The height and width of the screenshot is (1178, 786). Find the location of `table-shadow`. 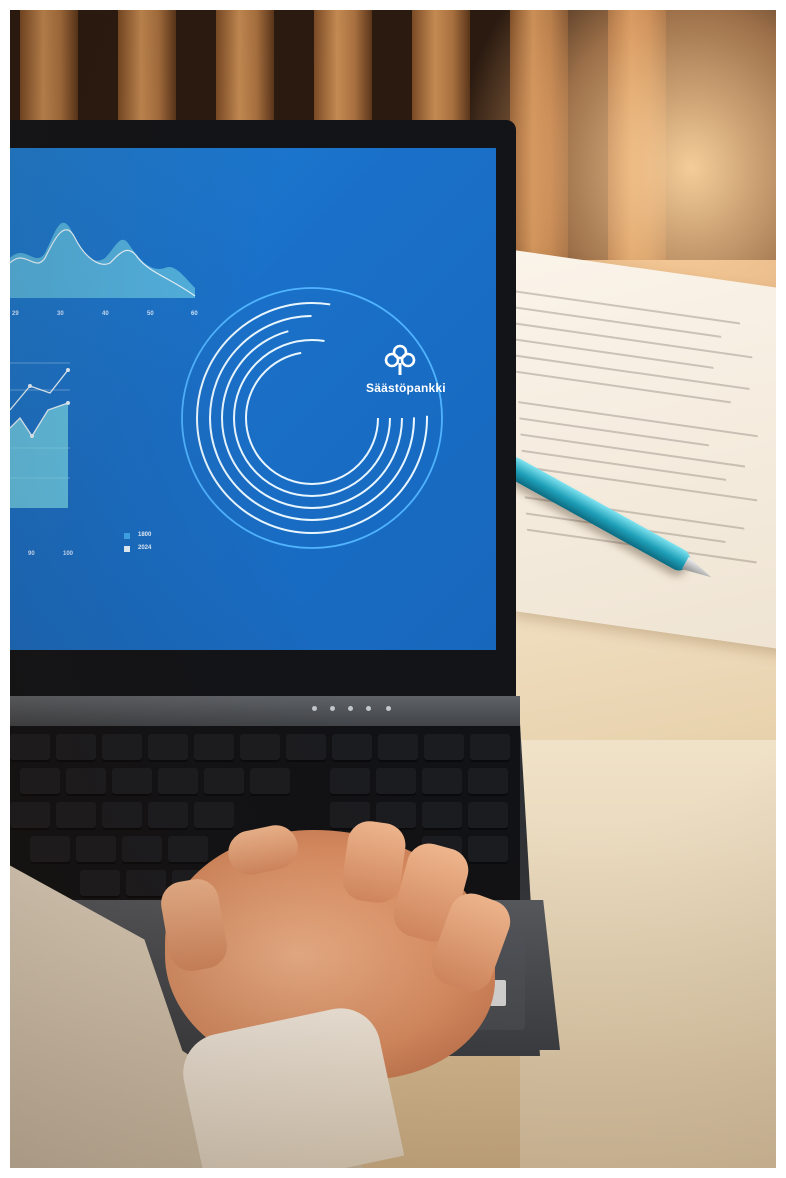

table-shadow is located at coordinates (653, 959).